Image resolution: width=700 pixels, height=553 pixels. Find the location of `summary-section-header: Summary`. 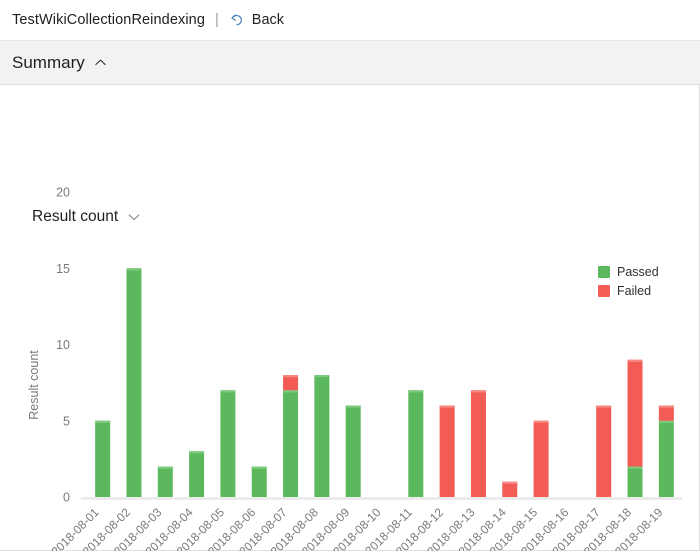

summary-section-header: Summary is located at coordinates (350, 62).